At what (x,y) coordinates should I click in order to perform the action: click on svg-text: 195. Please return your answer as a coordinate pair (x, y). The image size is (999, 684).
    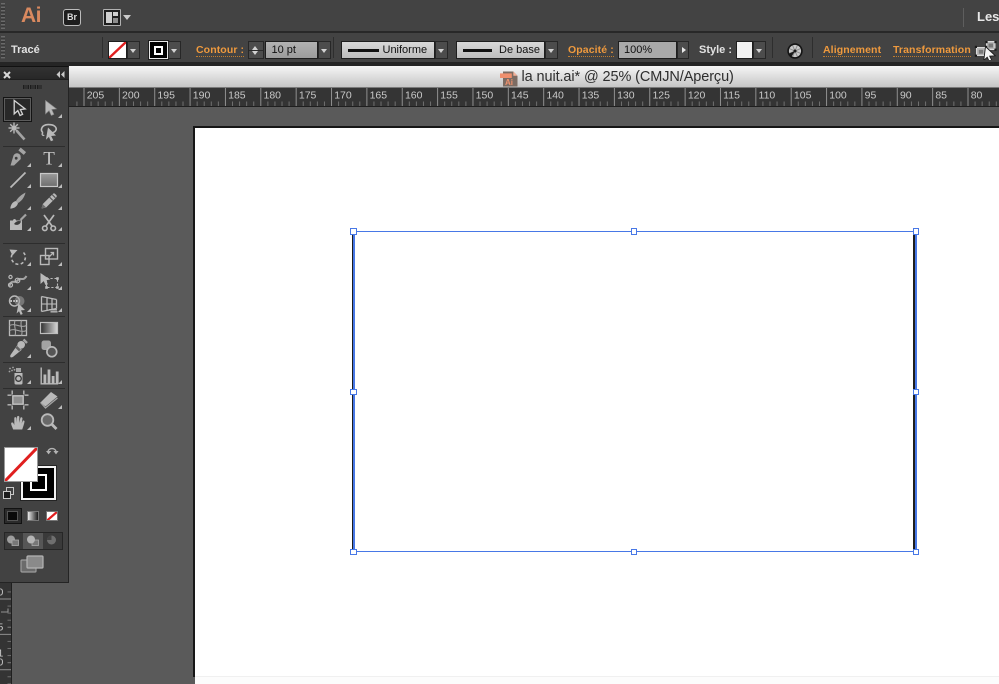
    Looking at the image, I should click on (166, 96).